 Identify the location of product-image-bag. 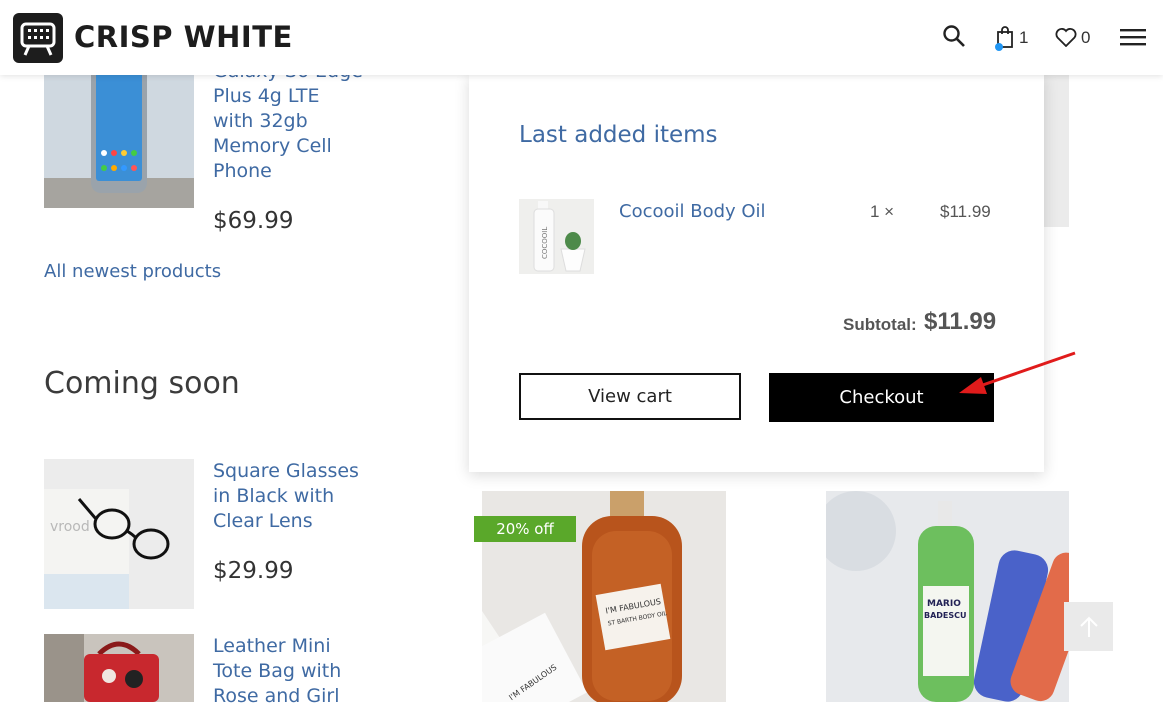
(119, 668).